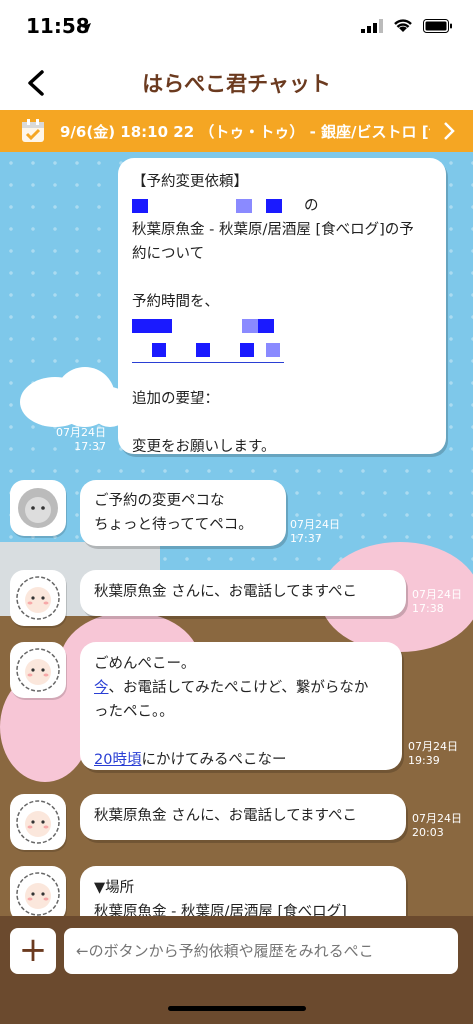 This screenshot has width=473, height=1024. What do you see at coordinates (190, 182) in the screenshot?
I see `message-header: 【予約変更依頼】` at bounding box center [190, 182].